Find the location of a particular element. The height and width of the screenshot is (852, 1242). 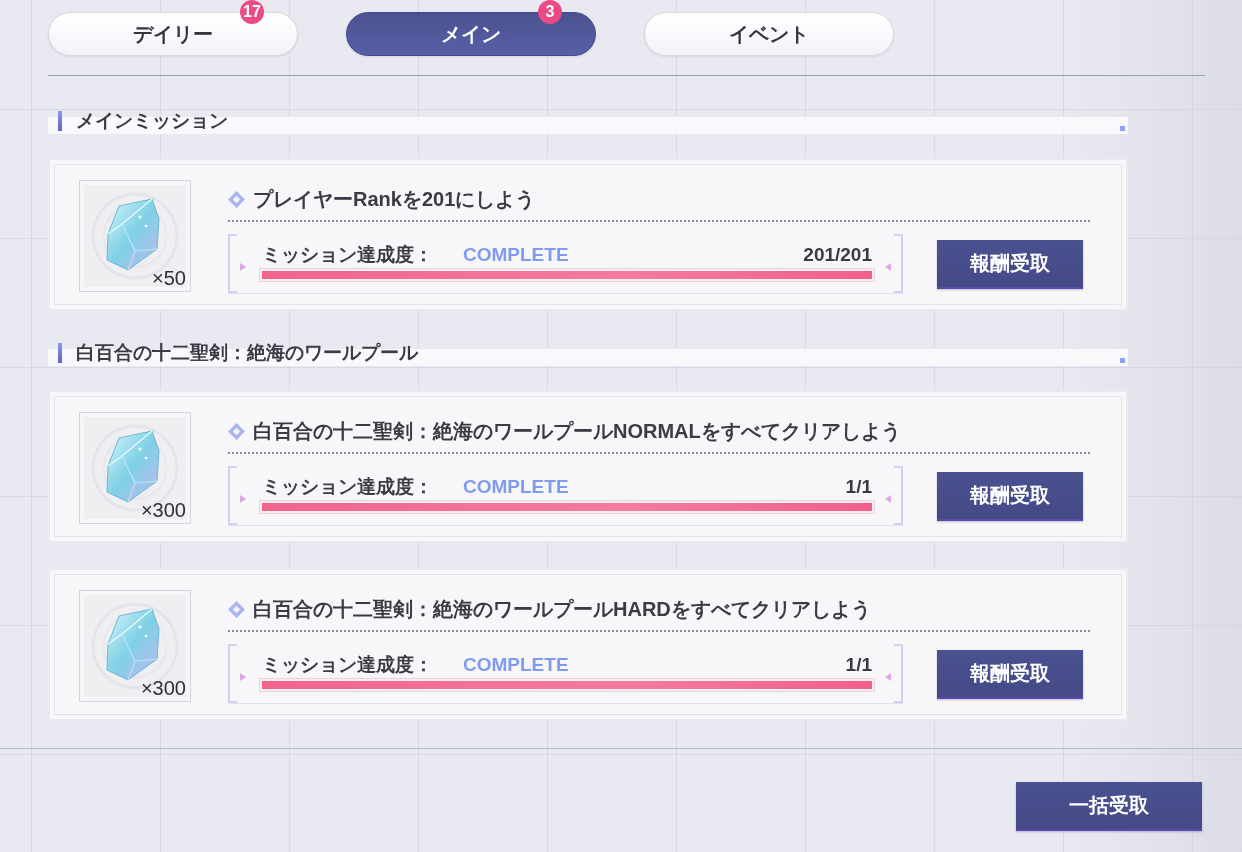

tab: イベント is located at coordinates (769, 34).